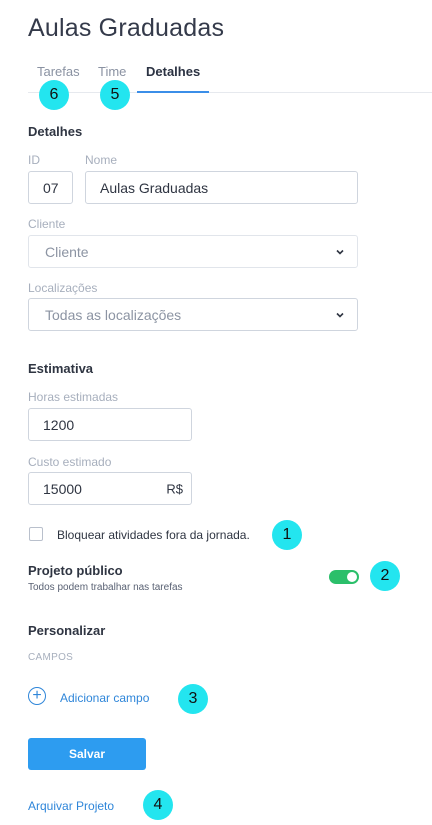 This screenshot has width=432, height=825. I want to click on save-button: Salvar, so click(87, 754).